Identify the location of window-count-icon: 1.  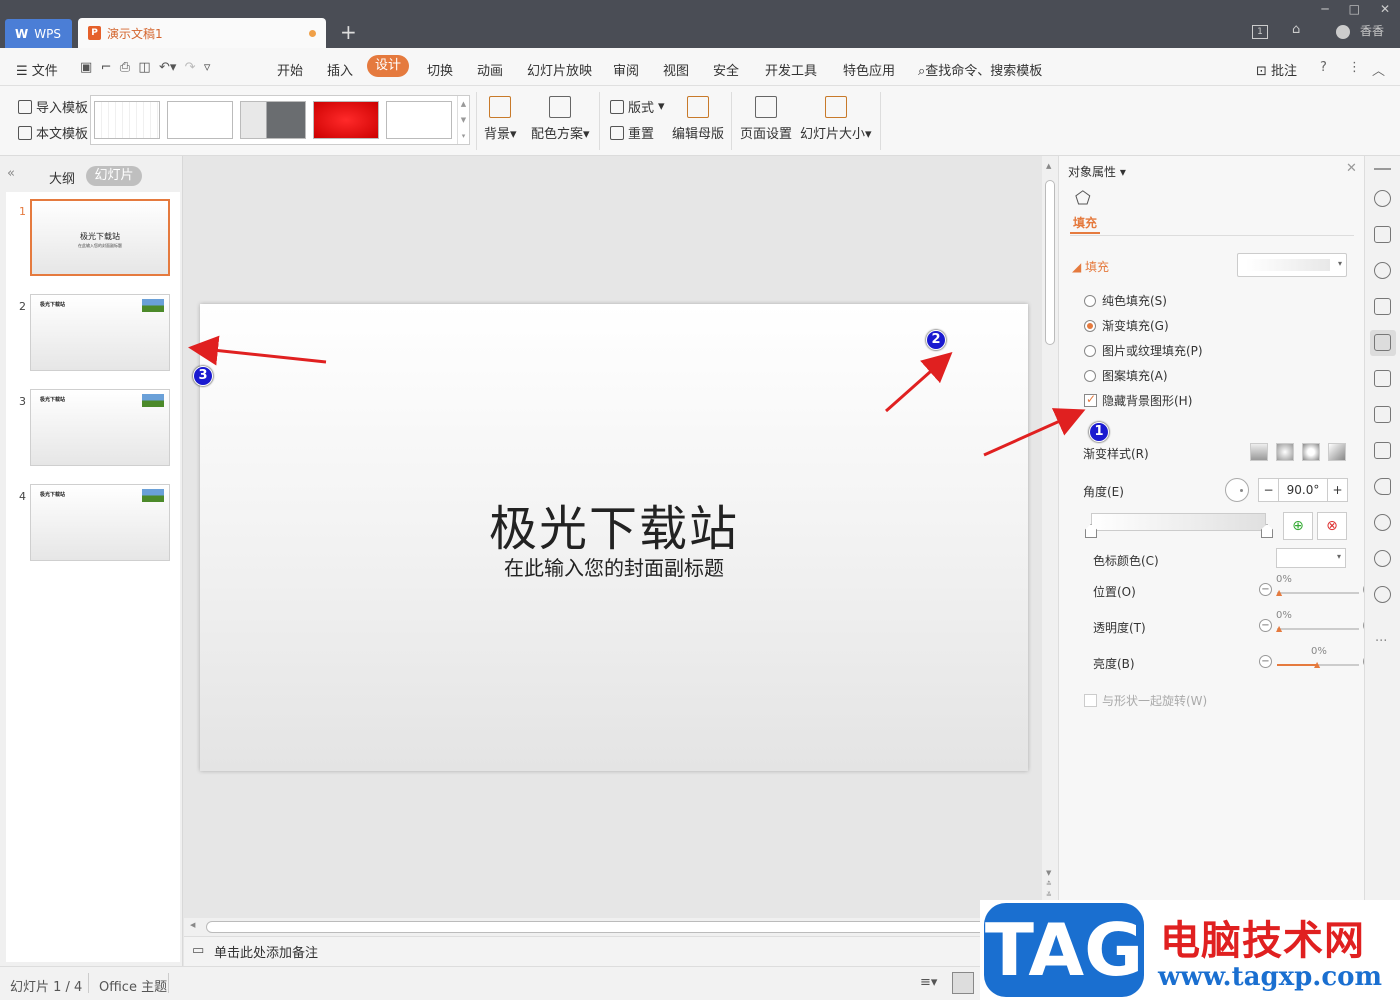
(1260, 32).